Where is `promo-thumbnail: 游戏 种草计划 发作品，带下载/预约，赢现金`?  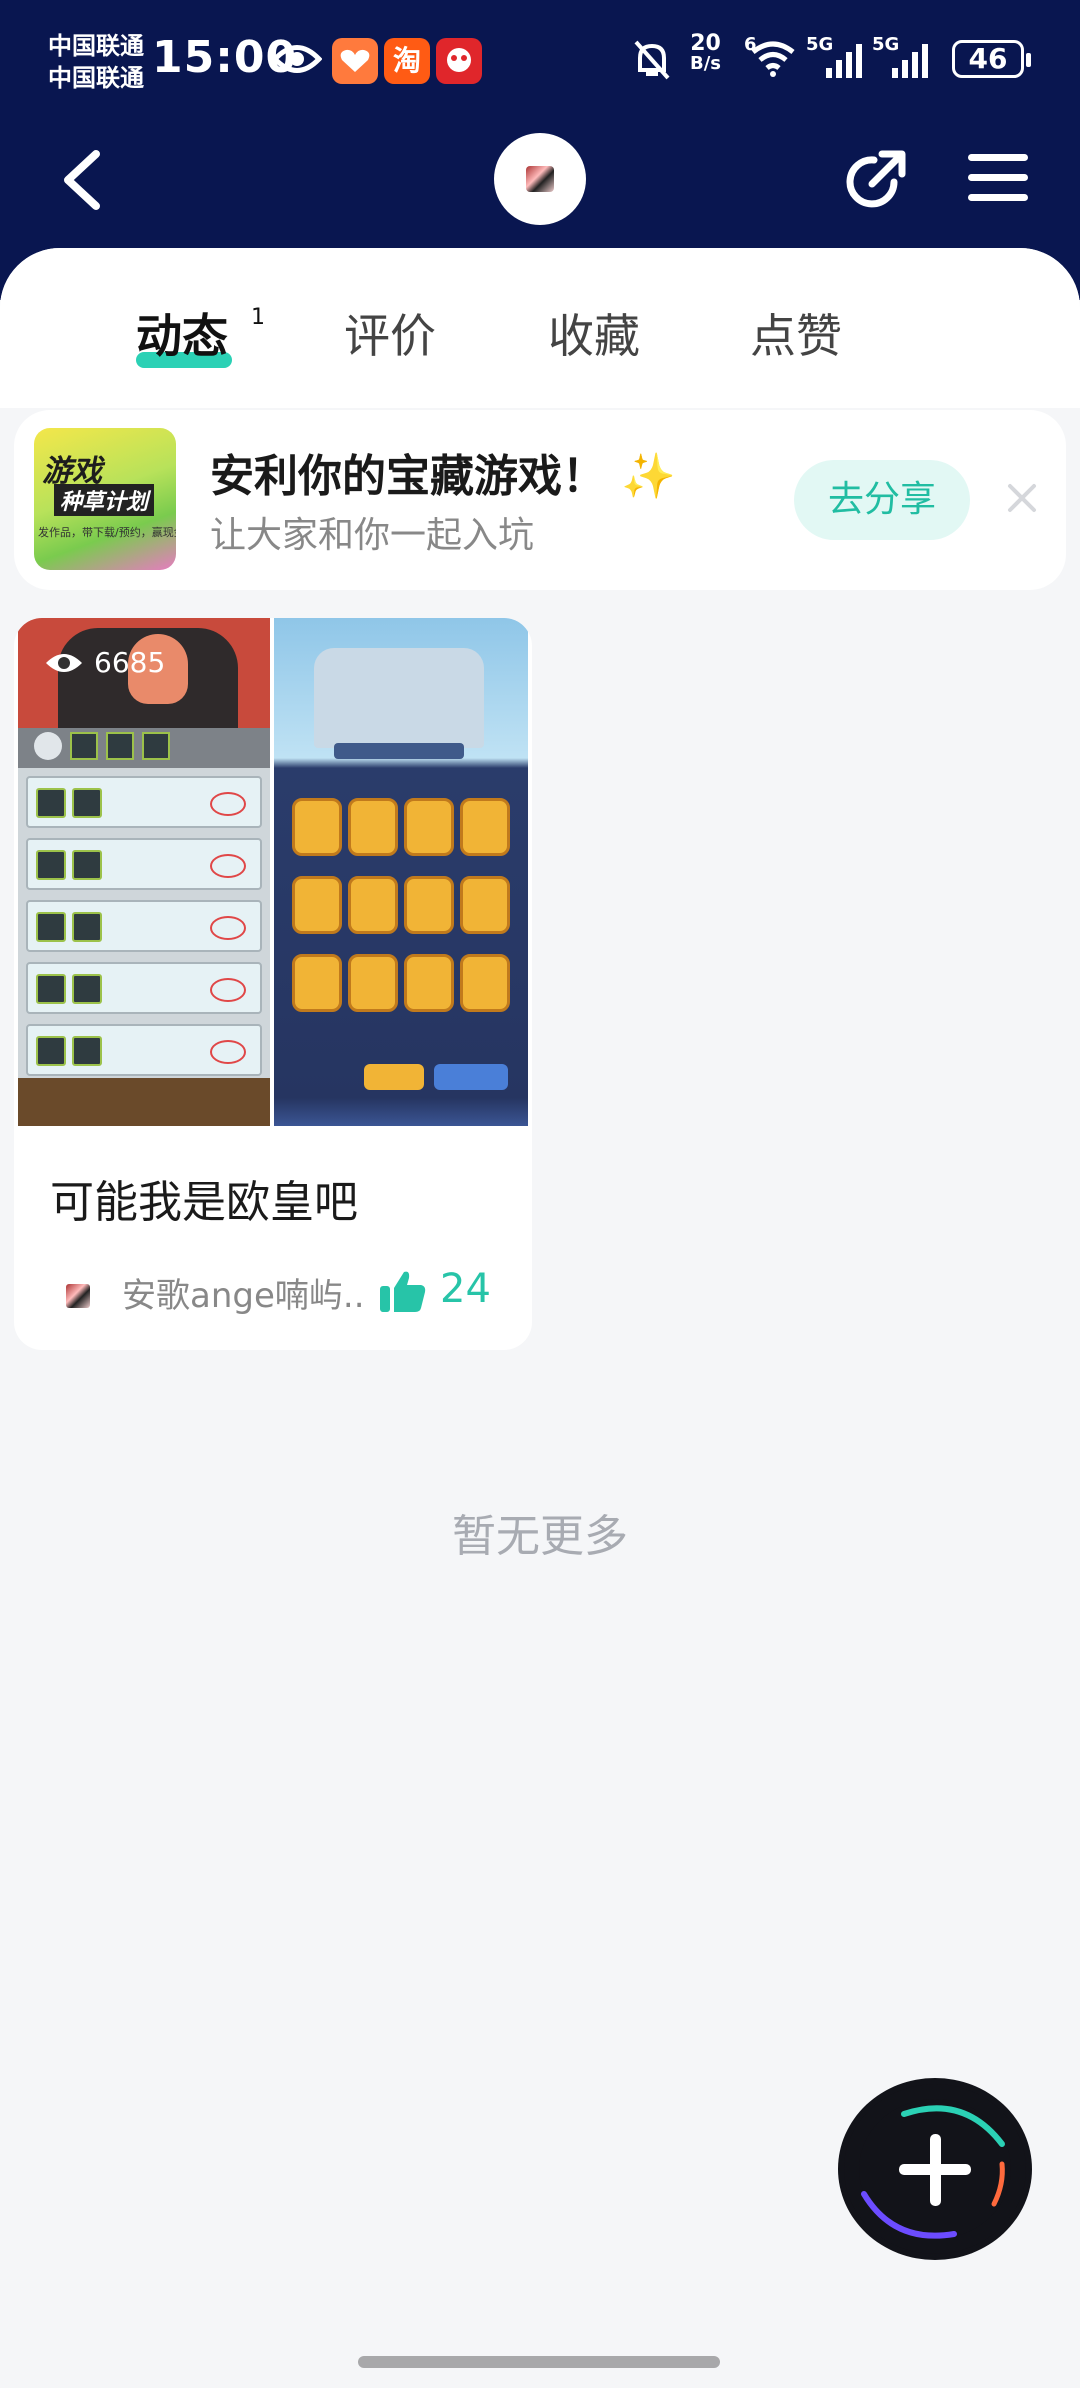 promo-thumbnail: 游戏 种草计划 发作品，带下载/预约，赢现金 is located at coordinates (105, 499).